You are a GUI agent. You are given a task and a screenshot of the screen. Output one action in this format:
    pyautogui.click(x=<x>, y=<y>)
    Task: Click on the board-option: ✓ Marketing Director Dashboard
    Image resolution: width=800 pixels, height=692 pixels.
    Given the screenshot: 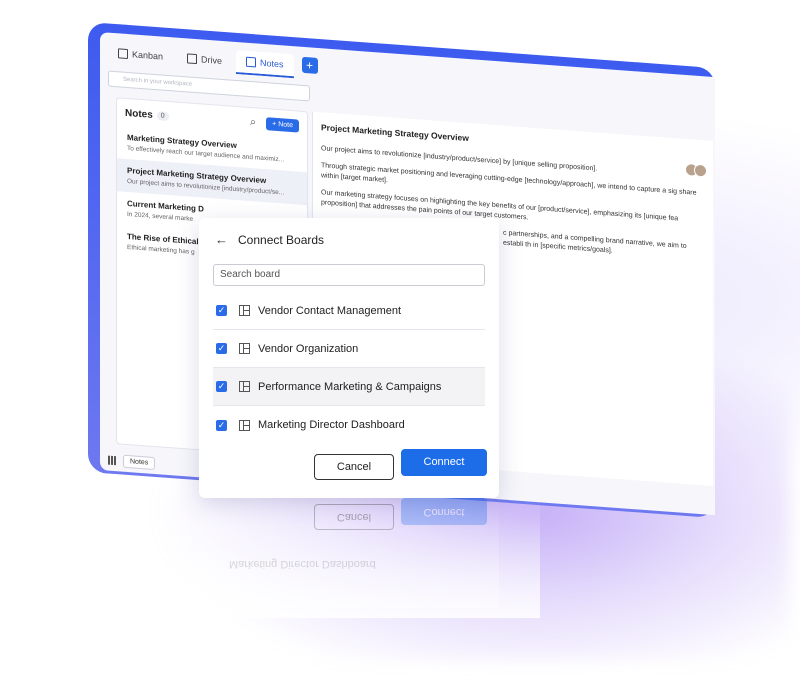 What is the action you would take?
    pyautogui.click(x=349, y=425)
    